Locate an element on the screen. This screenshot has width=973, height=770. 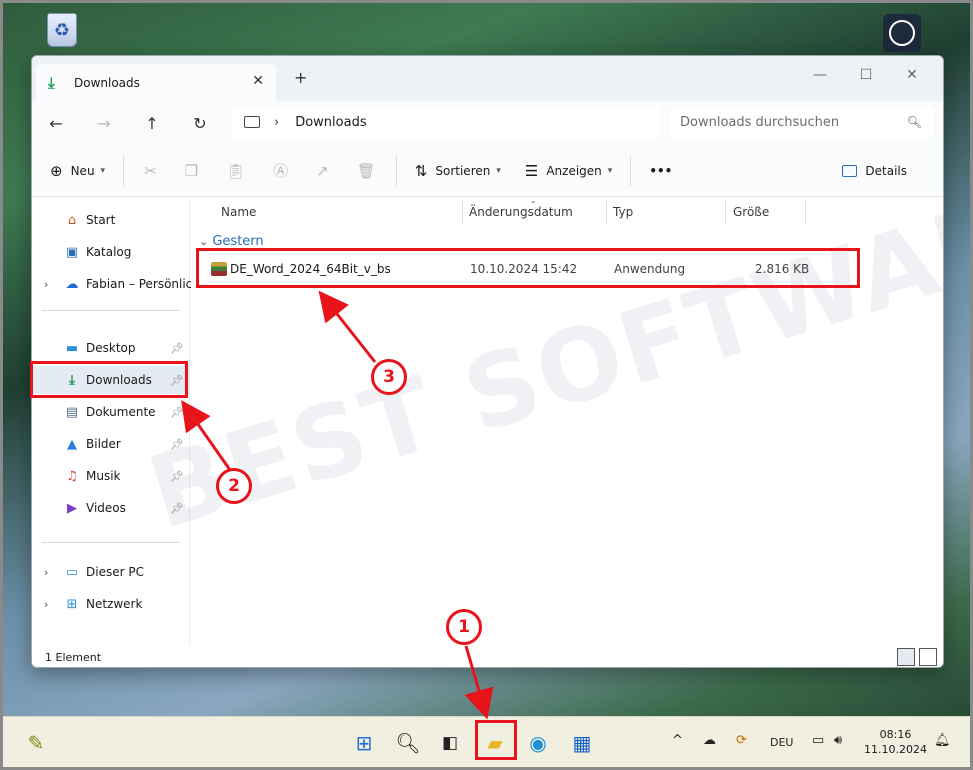
column-header-date: Änderungsdatum is located at coordinates (511, 212).